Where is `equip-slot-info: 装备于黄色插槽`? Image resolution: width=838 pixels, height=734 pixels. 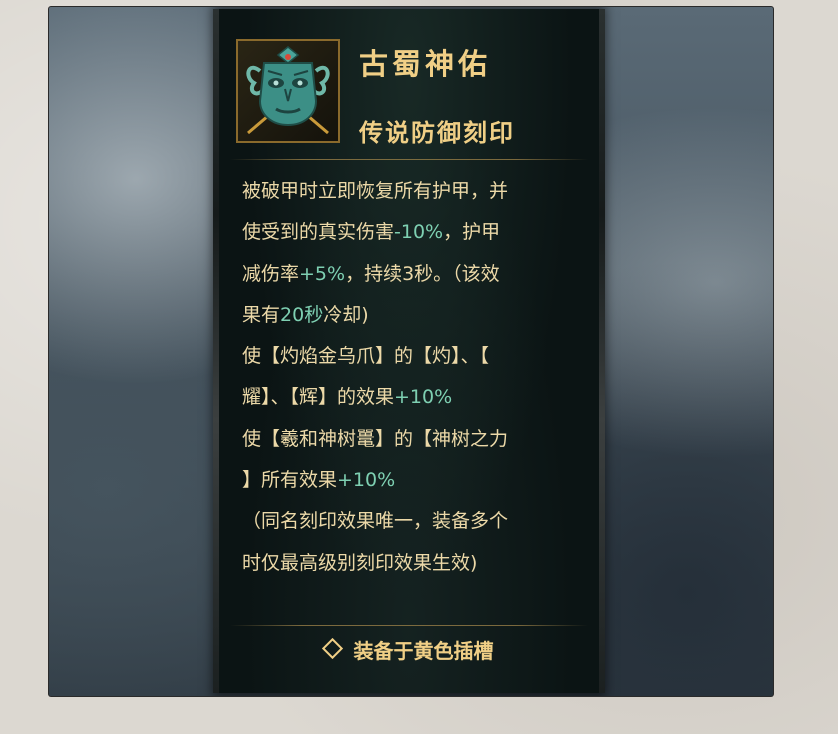 equip-slot-info: 装备于黄色插槽 is located at coordinates (409, 649).